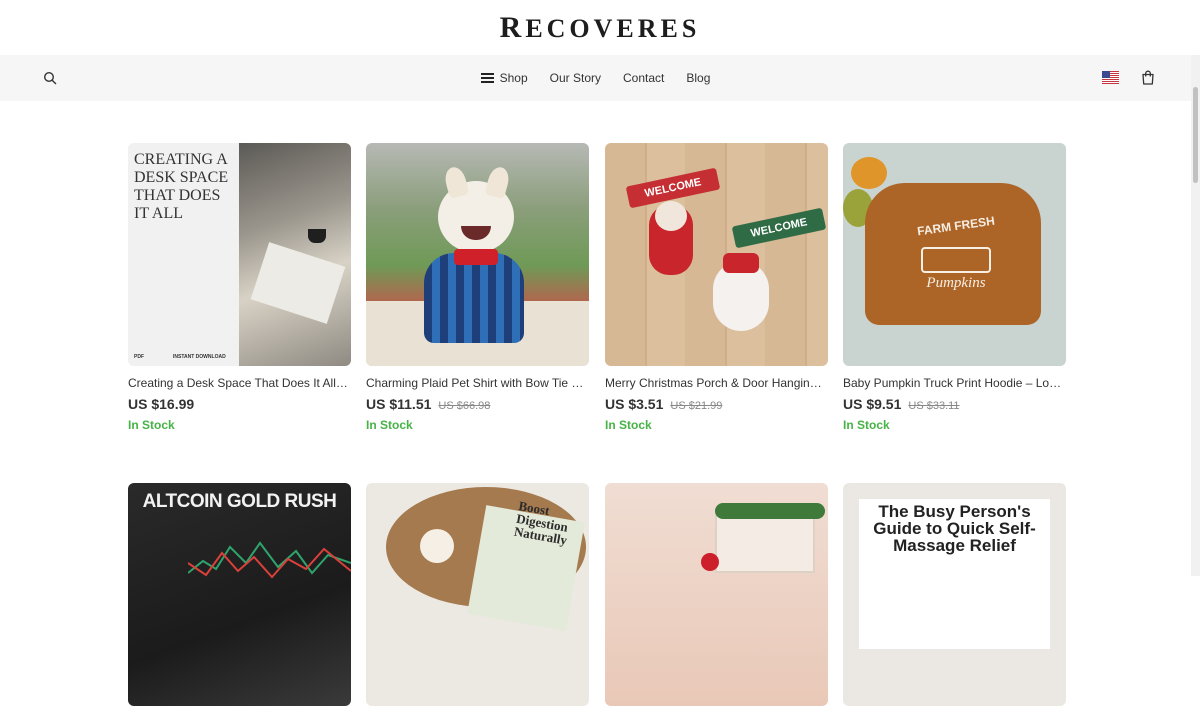  I want to click on price-row: US $16.99, so click(239, 404).